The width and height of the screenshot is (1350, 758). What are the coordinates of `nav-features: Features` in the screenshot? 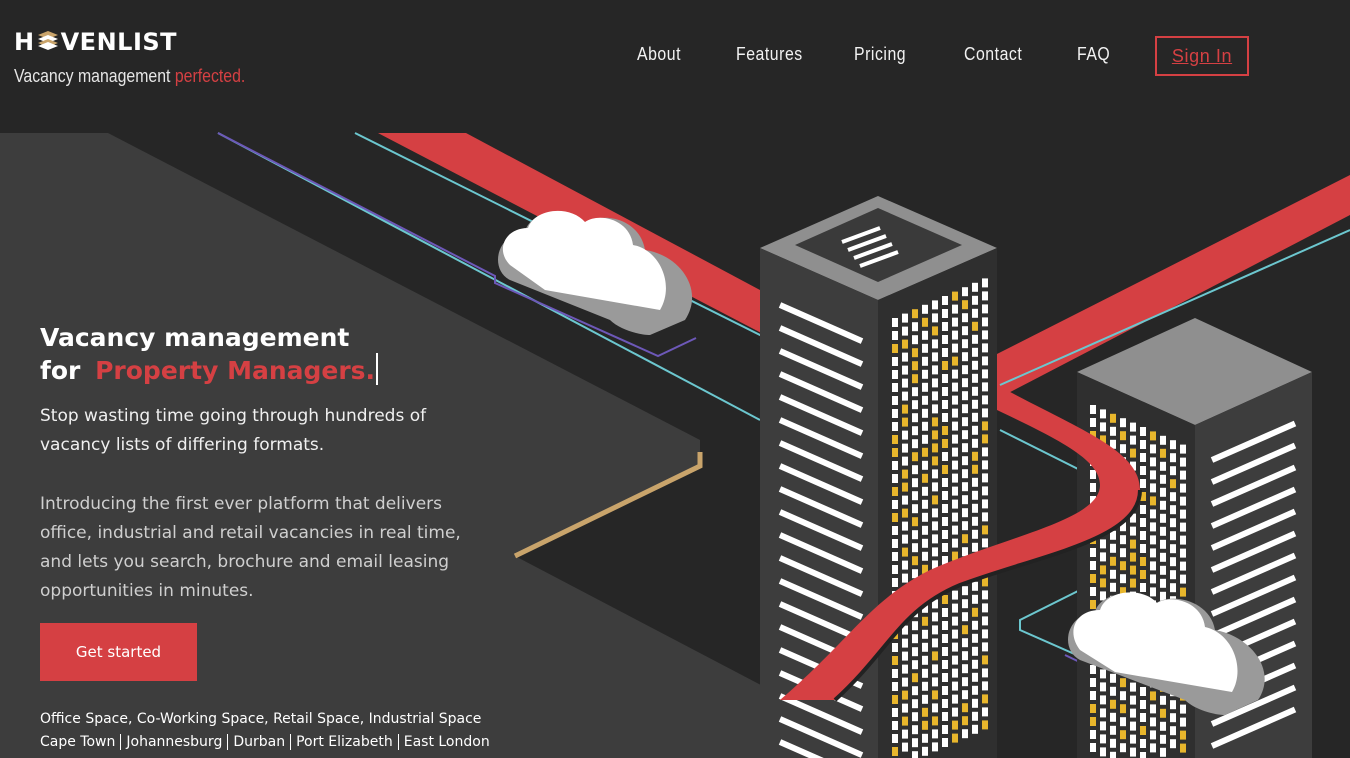 It's located at (769, 54).